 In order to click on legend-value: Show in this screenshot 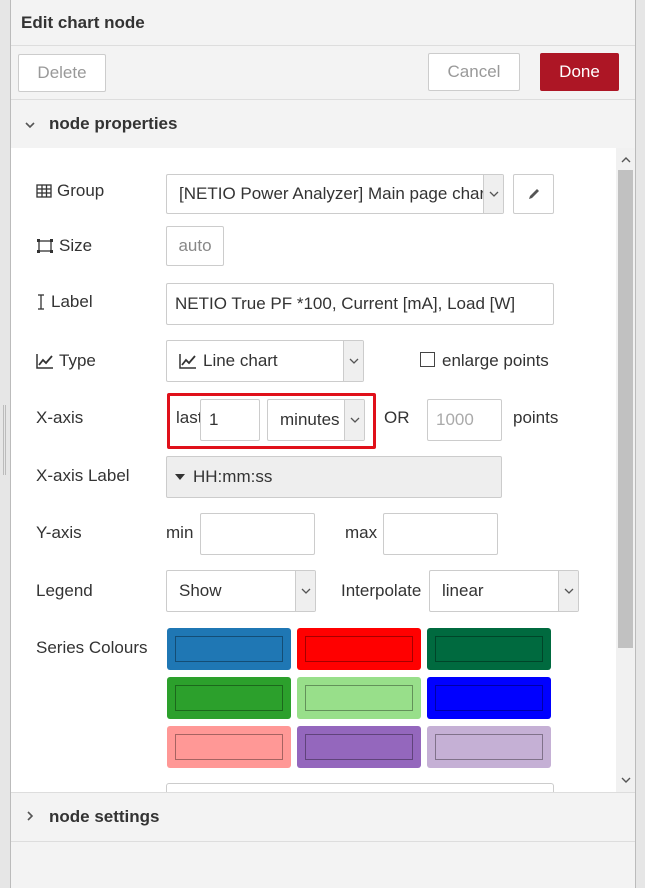, I will do `click(200, 590)`.